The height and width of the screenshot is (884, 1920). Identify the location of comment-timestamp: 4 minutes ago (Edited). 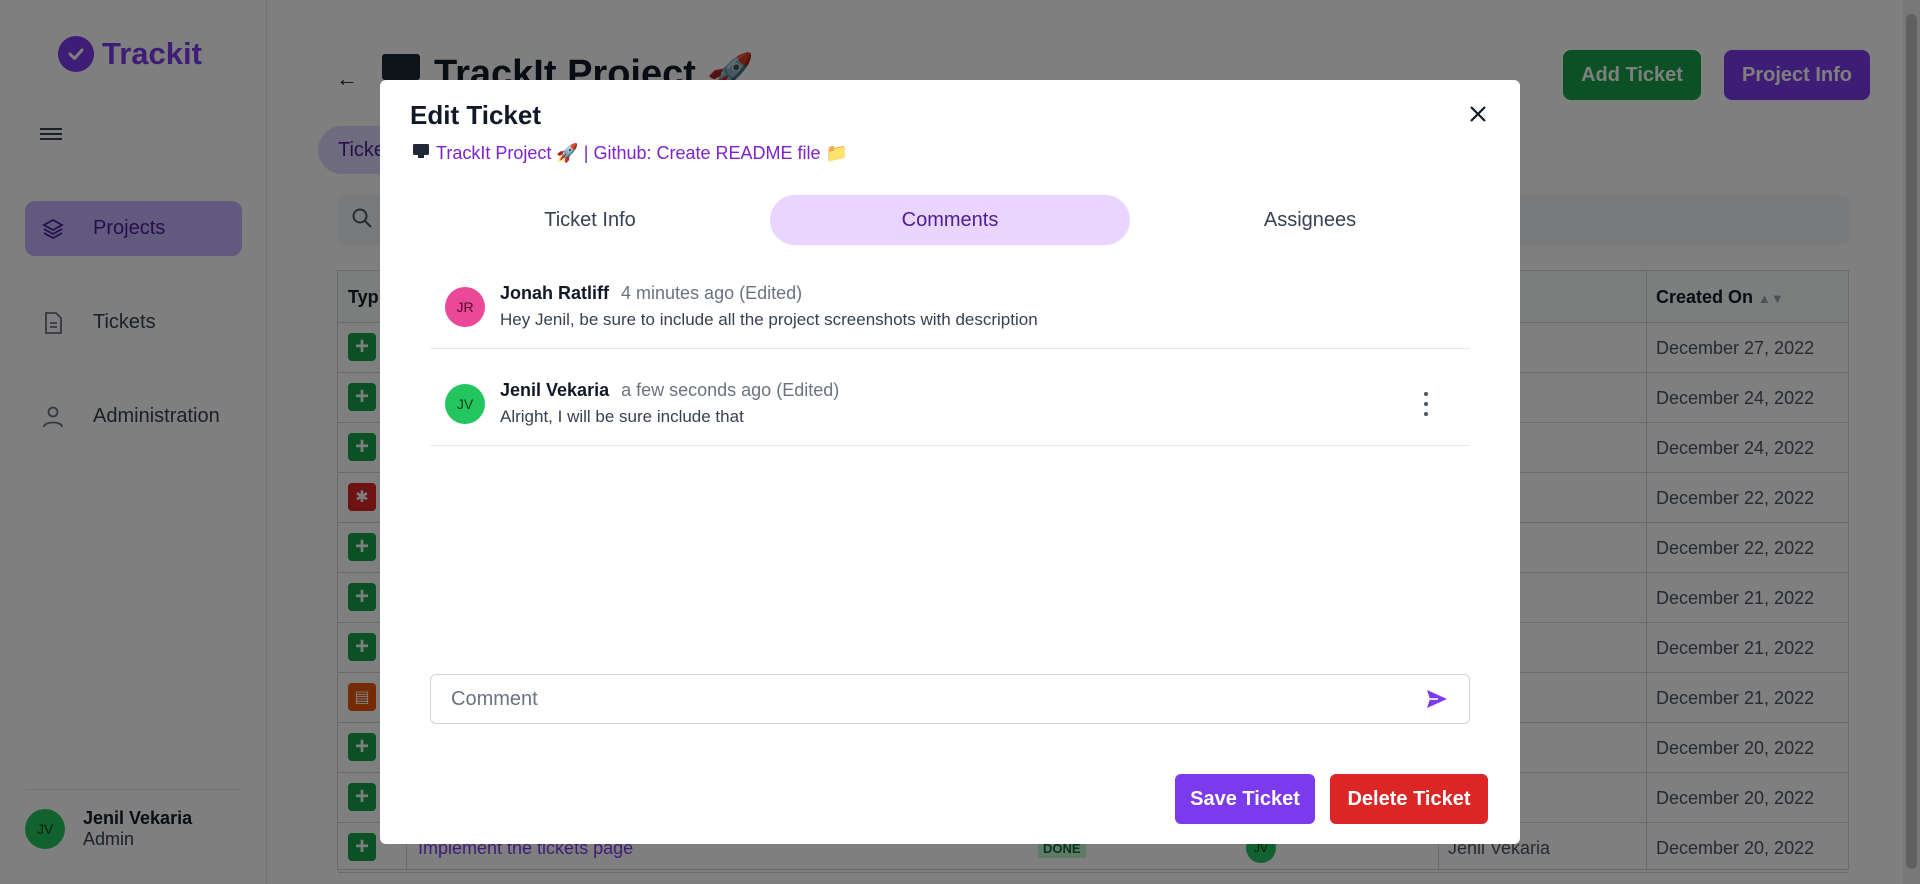
(712, 293).